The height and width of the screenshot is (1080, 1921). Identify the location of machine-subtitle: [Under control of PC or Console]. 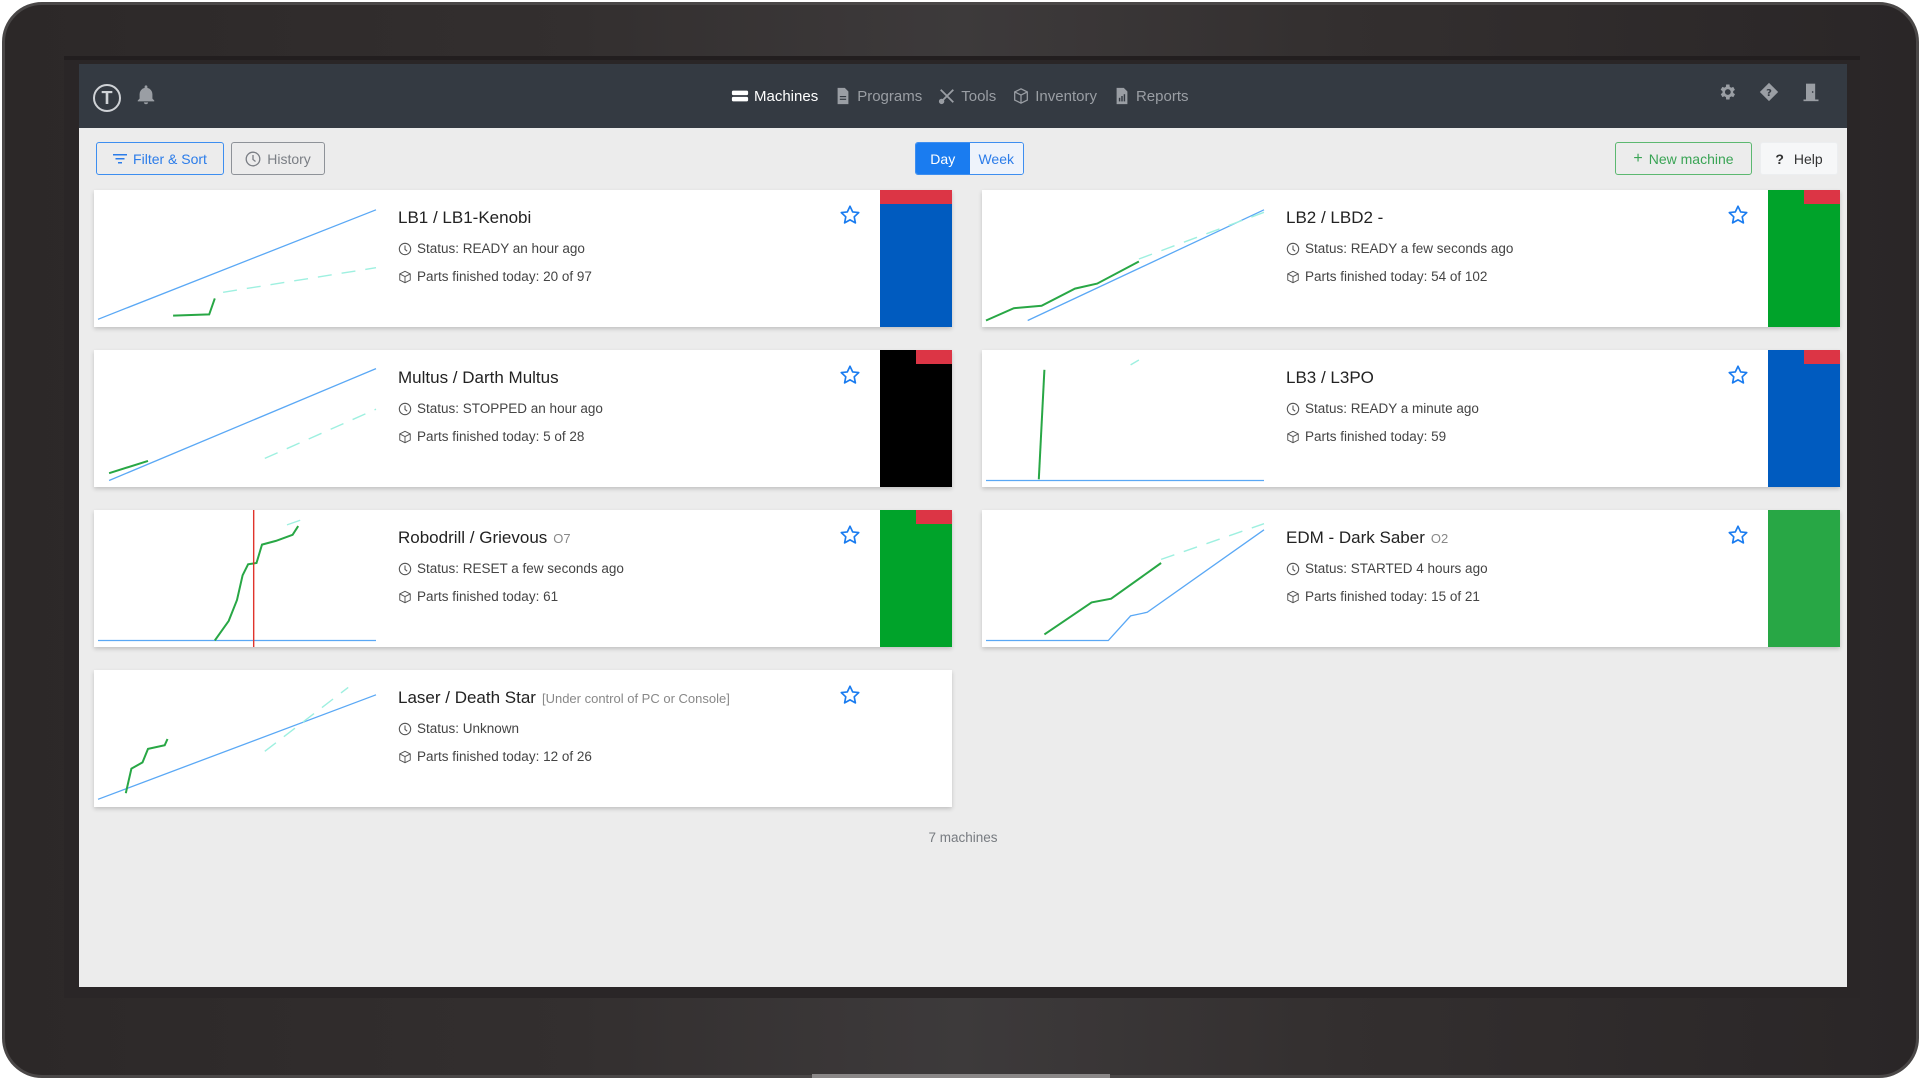
(635, 698).